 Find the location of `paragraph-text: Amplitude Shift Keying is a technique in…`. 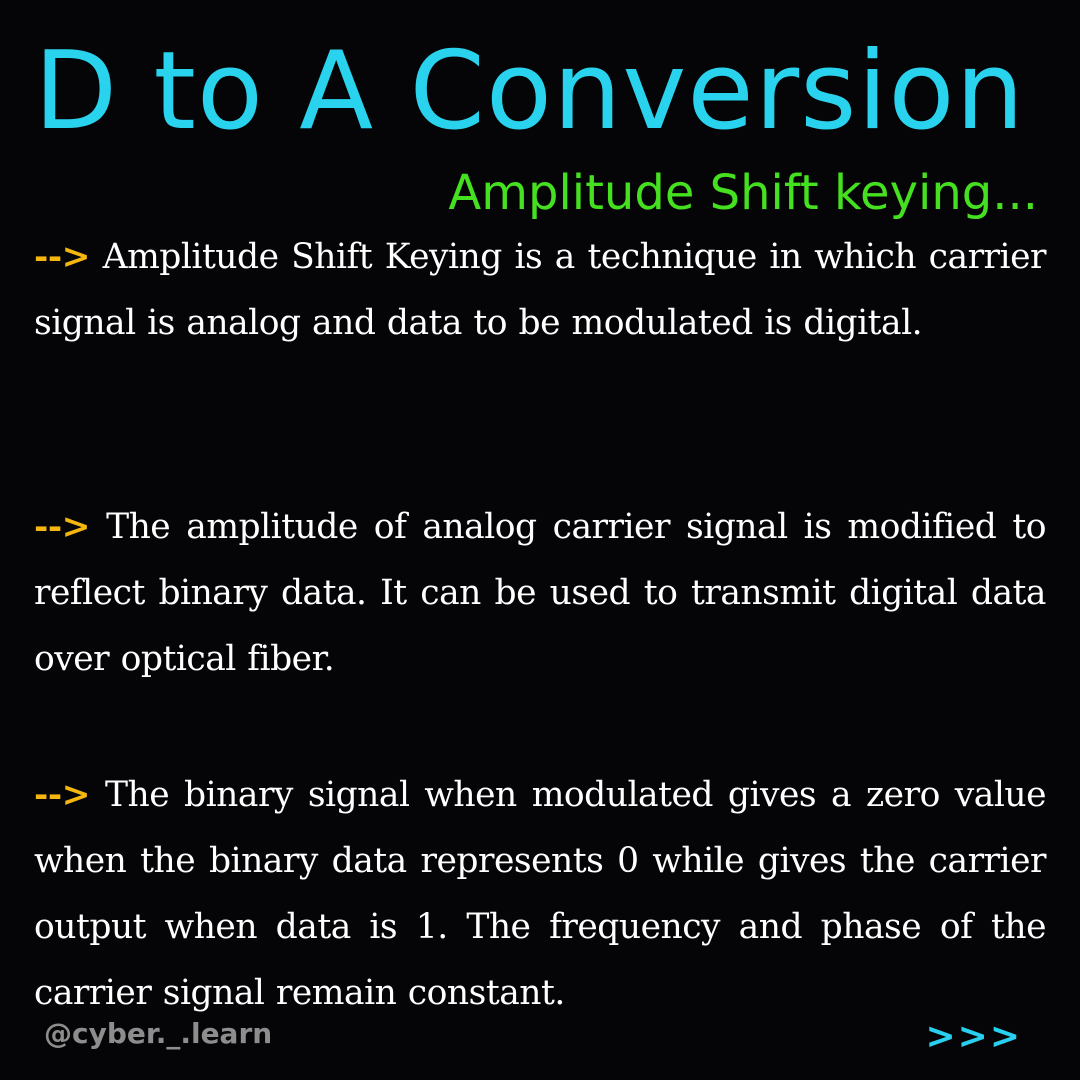

paragraph-text: Amplitude Shift Keying is a technique in… is located at coordinates (540, 290).